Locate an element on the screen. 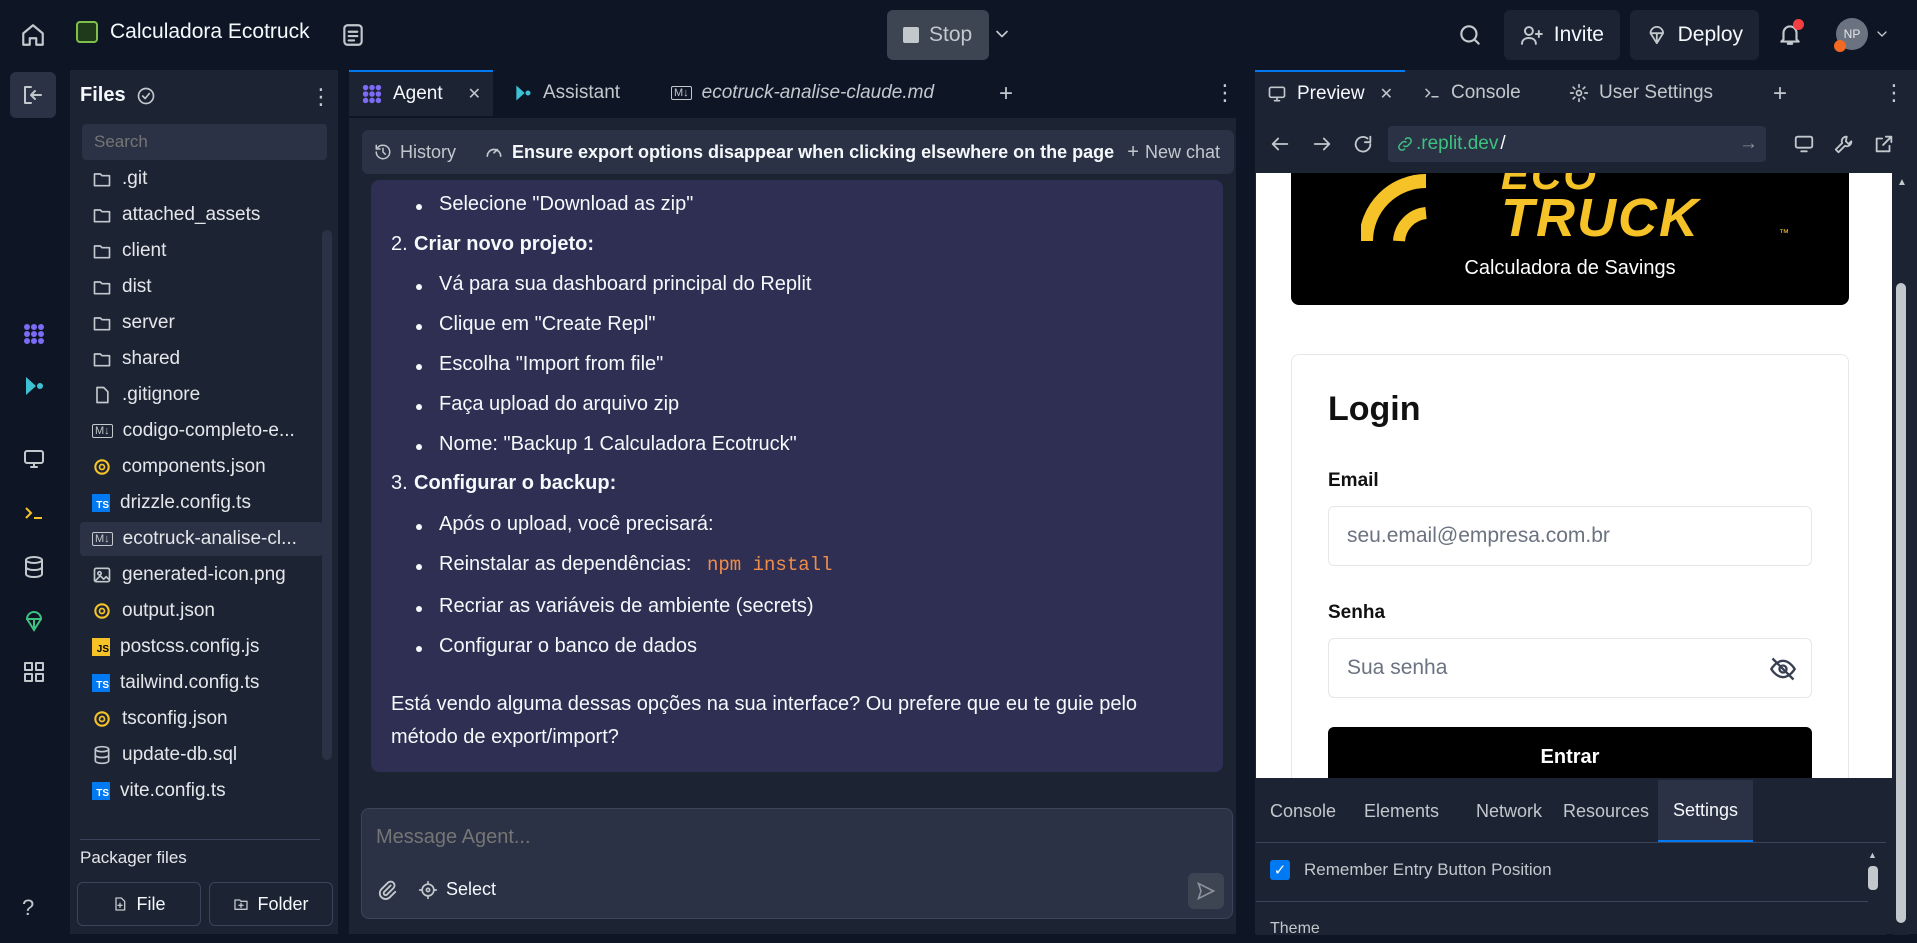 This screenshot has width=1917, height=943. url-bar: .replit.dev / → is located at coordinates (1577, 144).